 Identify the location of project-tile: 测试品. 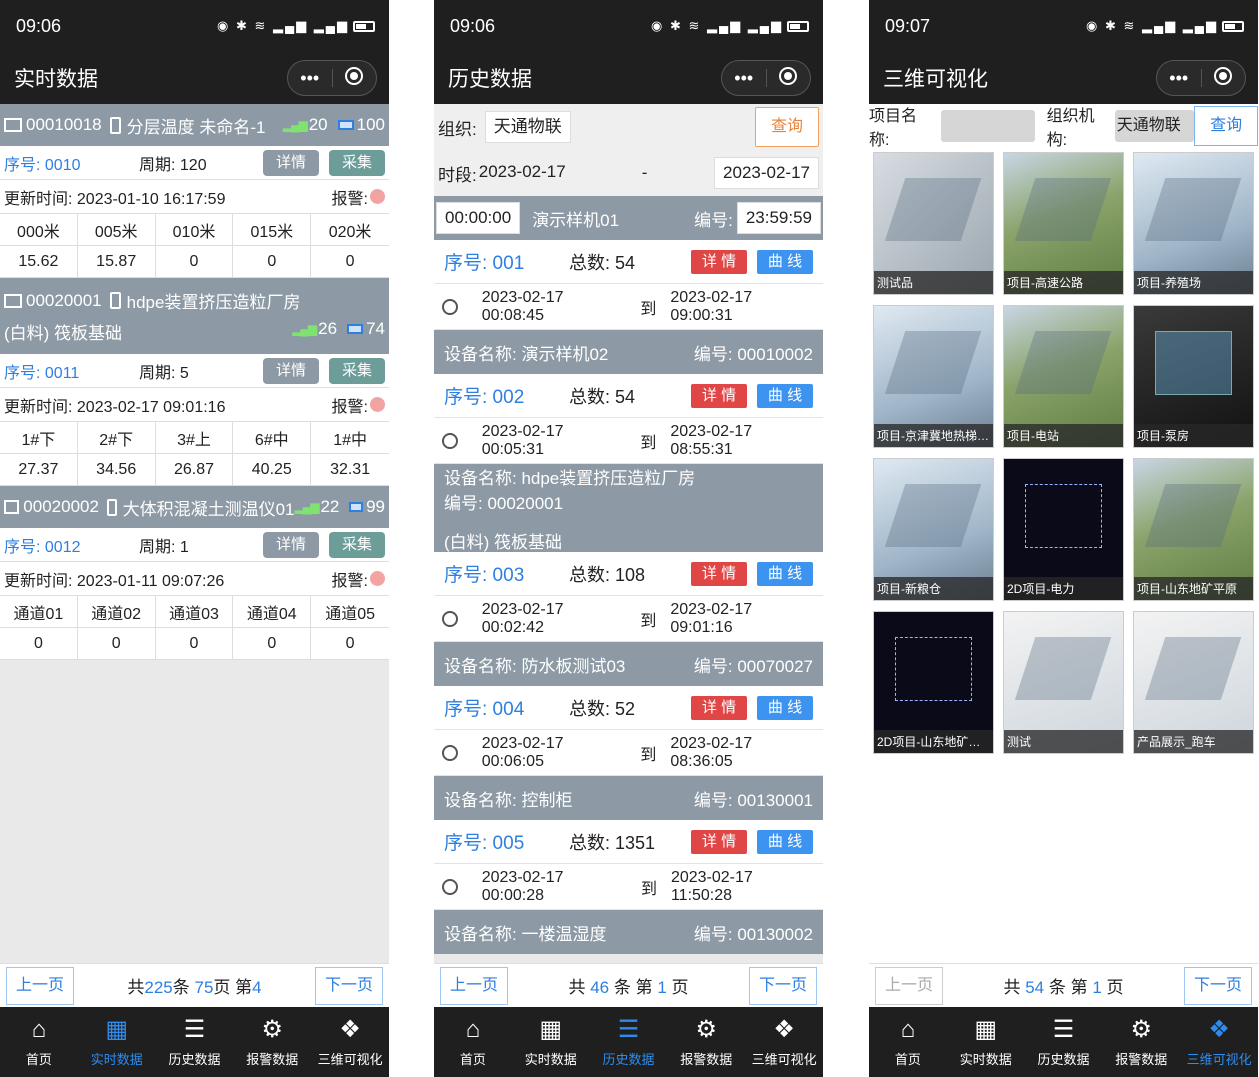
(933, 223).